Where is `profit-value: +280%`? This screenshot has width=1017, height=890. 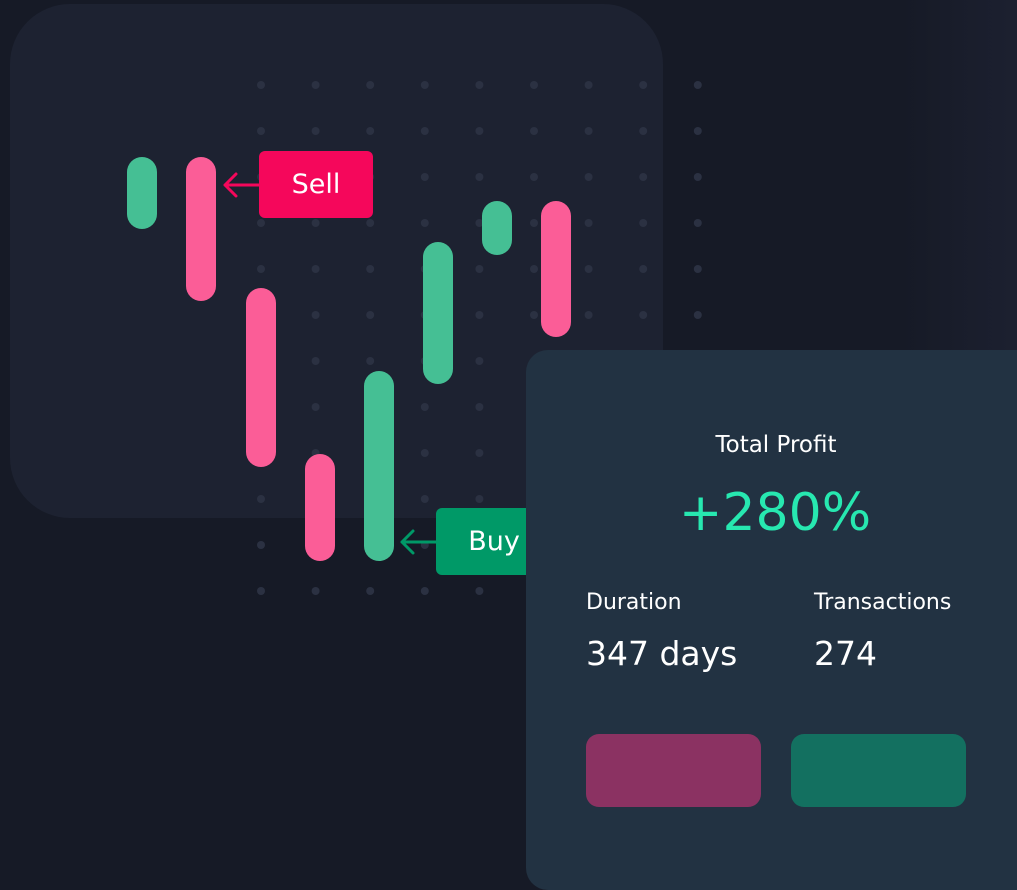 profit-value: +280% is located at coordinates (775, 513).